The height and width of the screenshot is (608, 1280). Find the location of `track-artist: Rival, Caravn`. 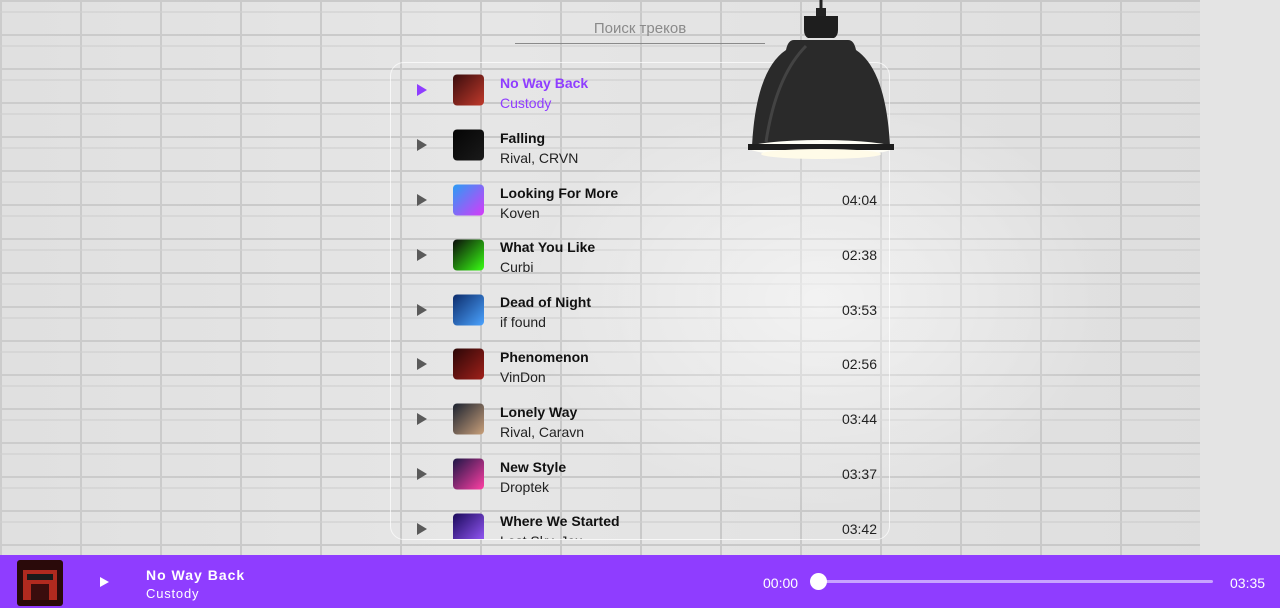

track-artist: Rival, Caravn is located at coordinates (542, 431).